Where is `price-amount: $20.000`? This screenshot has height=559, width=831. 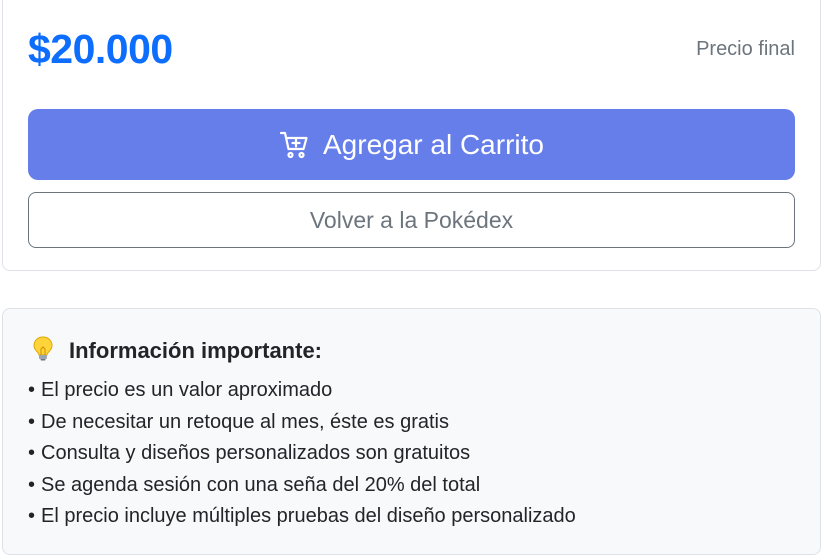
price-amount: $20.000 is located at coordinates (100, 48).